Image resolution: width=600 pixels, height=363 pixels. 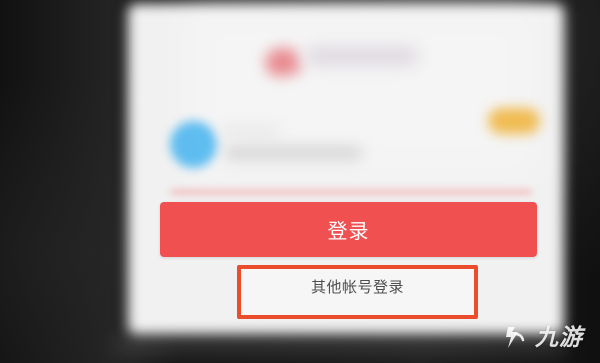 I want to click on watermark-logo-icon, so click(x=515, y=338).